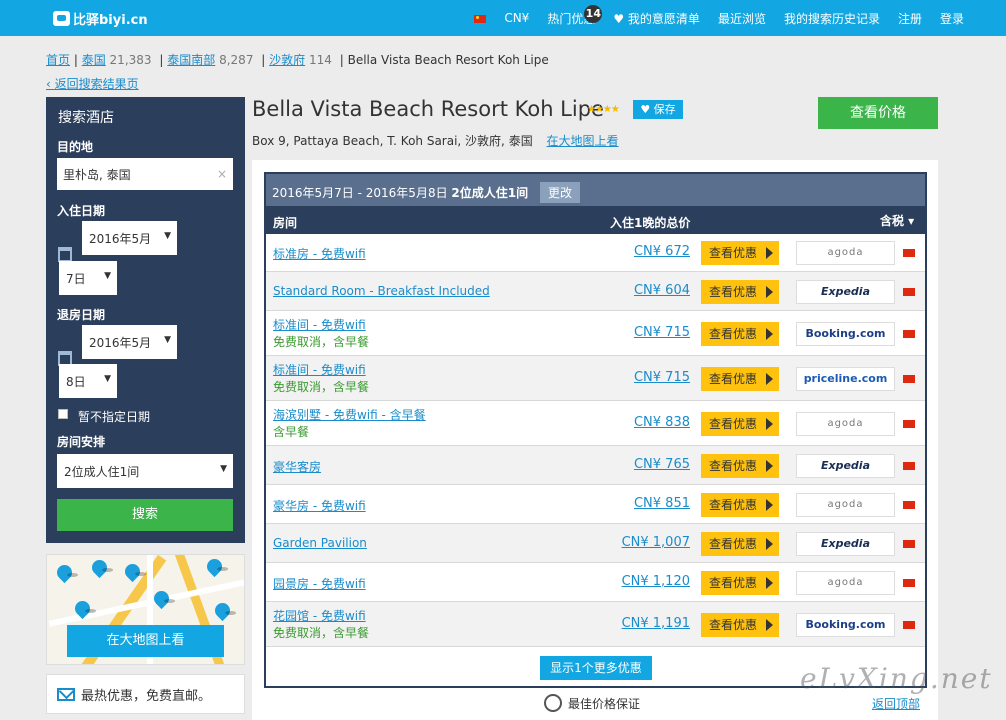 The height and width of the screenshot is (720, 1006). I want to click on destination-input: 里朴岛, 泰国 ×, so click(145, 174).